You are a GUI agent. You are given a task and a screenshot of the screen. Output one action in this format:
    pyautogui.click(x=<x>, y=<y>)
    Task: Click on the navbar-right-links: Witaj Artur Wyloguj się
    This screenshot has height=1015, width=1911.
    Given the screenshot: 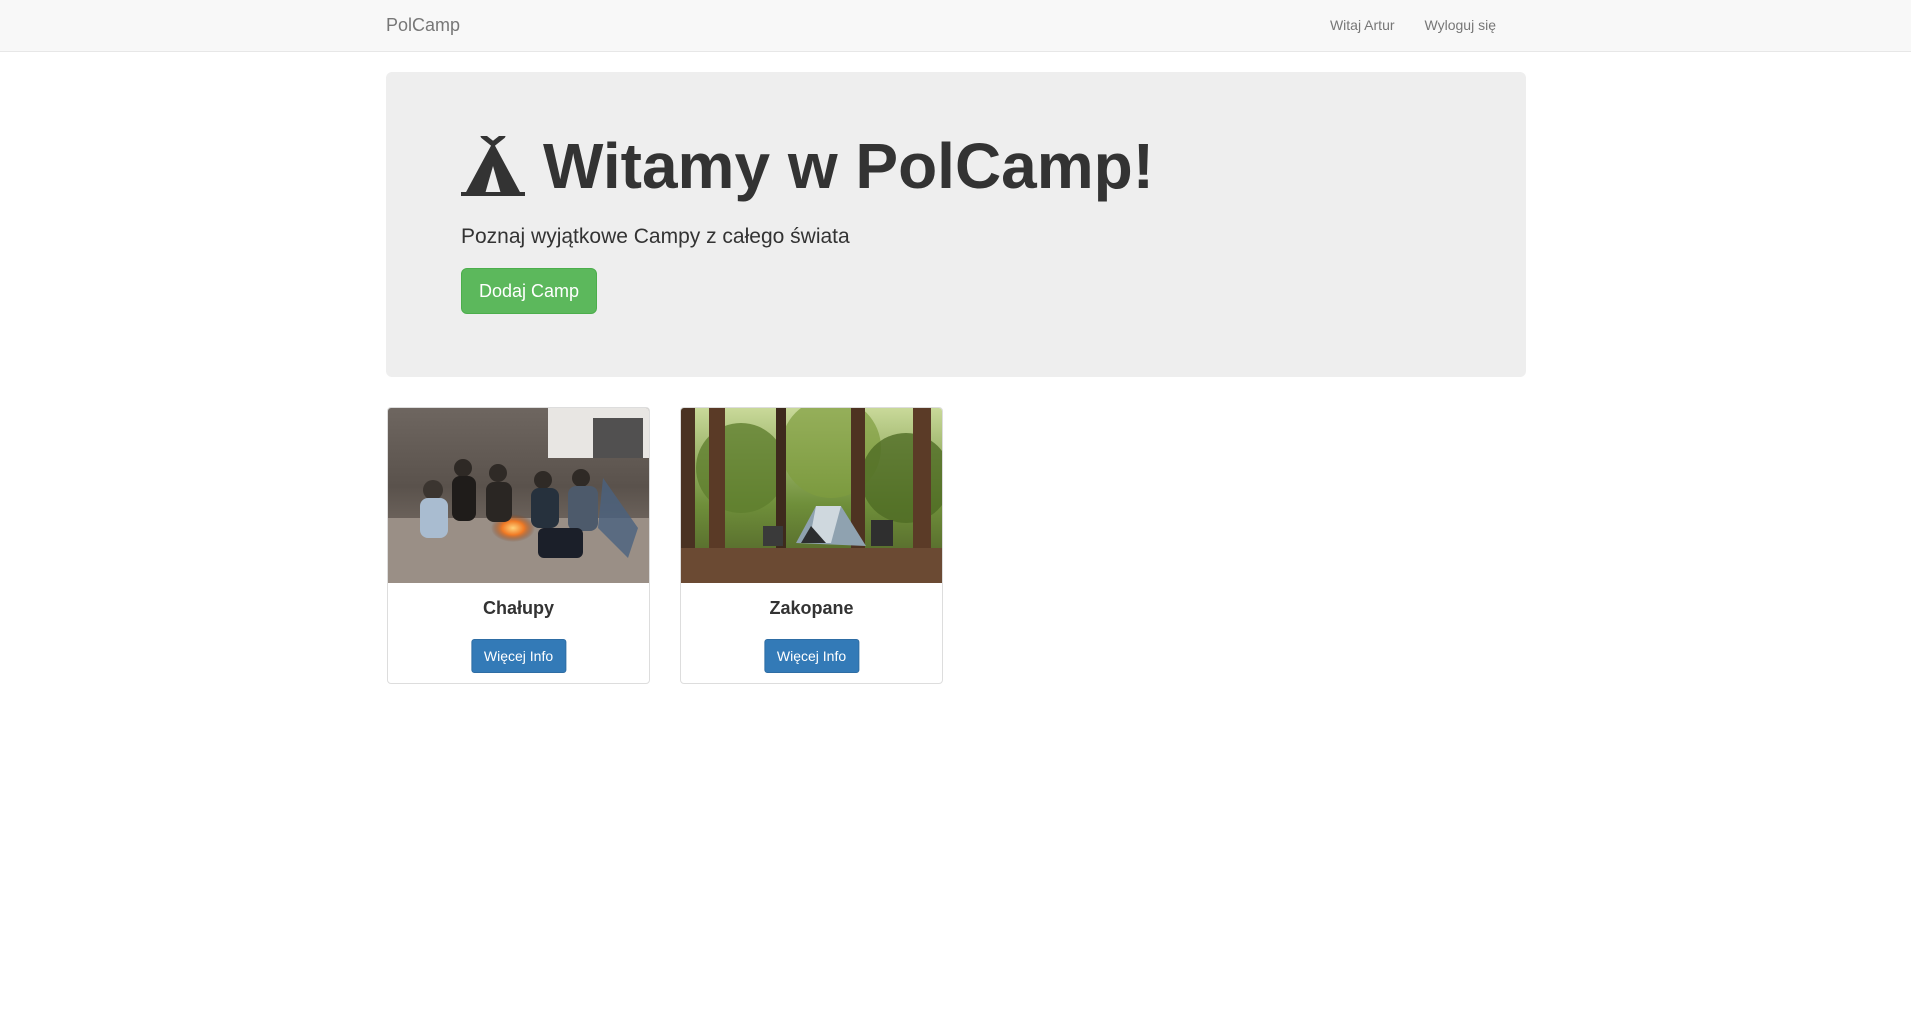 What is the action you would take?
    pyautogui.click(x=1413, y=25)
    